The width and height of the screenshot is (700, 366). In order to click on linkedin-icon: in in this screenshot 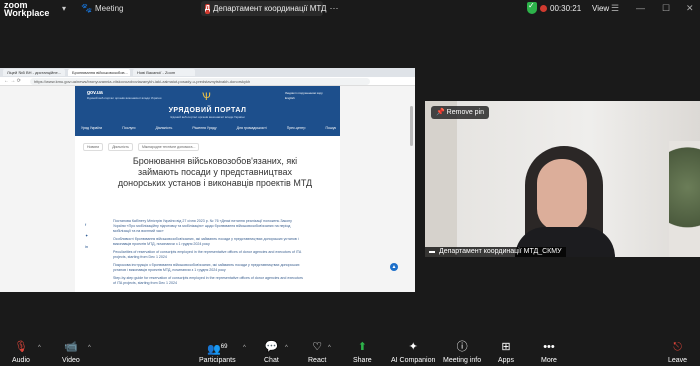, I will do `click(95, 249)`.